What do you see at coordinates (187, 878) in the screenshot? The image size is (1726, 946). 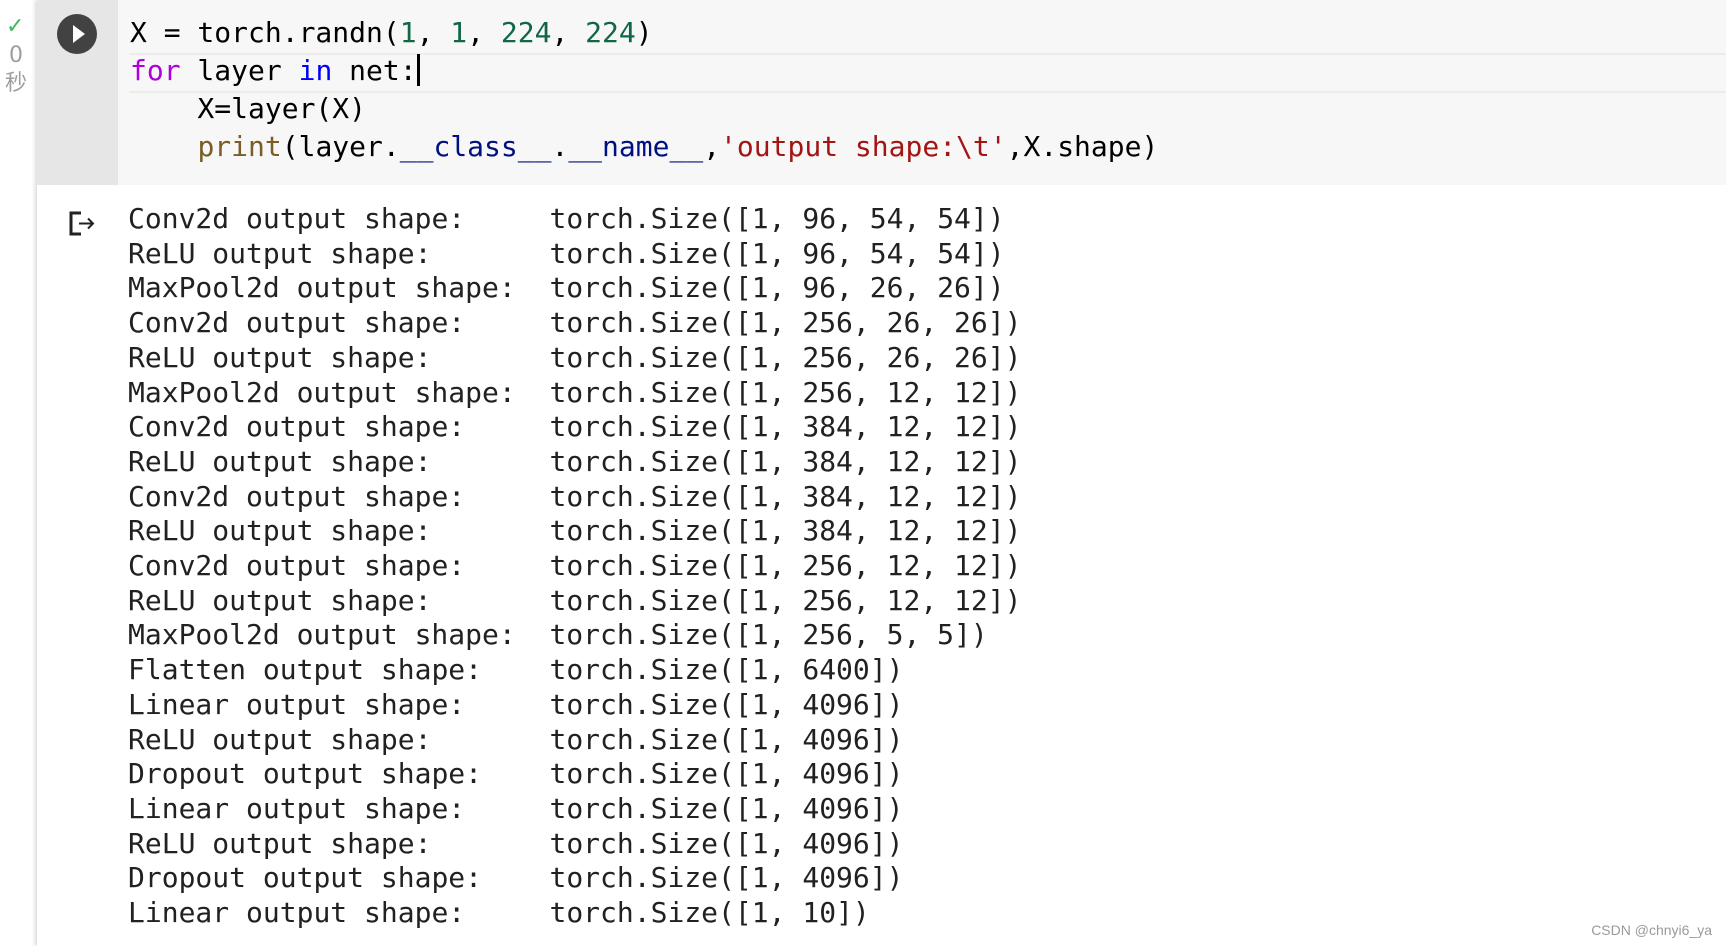 I see `layer-name: Dropout` at bounding box center [187, 878].